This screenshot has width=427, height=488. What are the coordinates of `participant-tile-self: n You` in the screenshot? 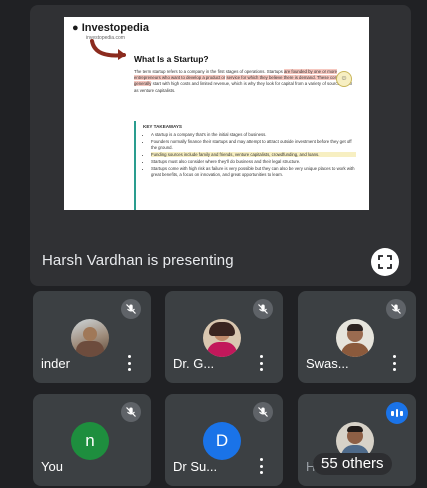 It's located at (92, 440).